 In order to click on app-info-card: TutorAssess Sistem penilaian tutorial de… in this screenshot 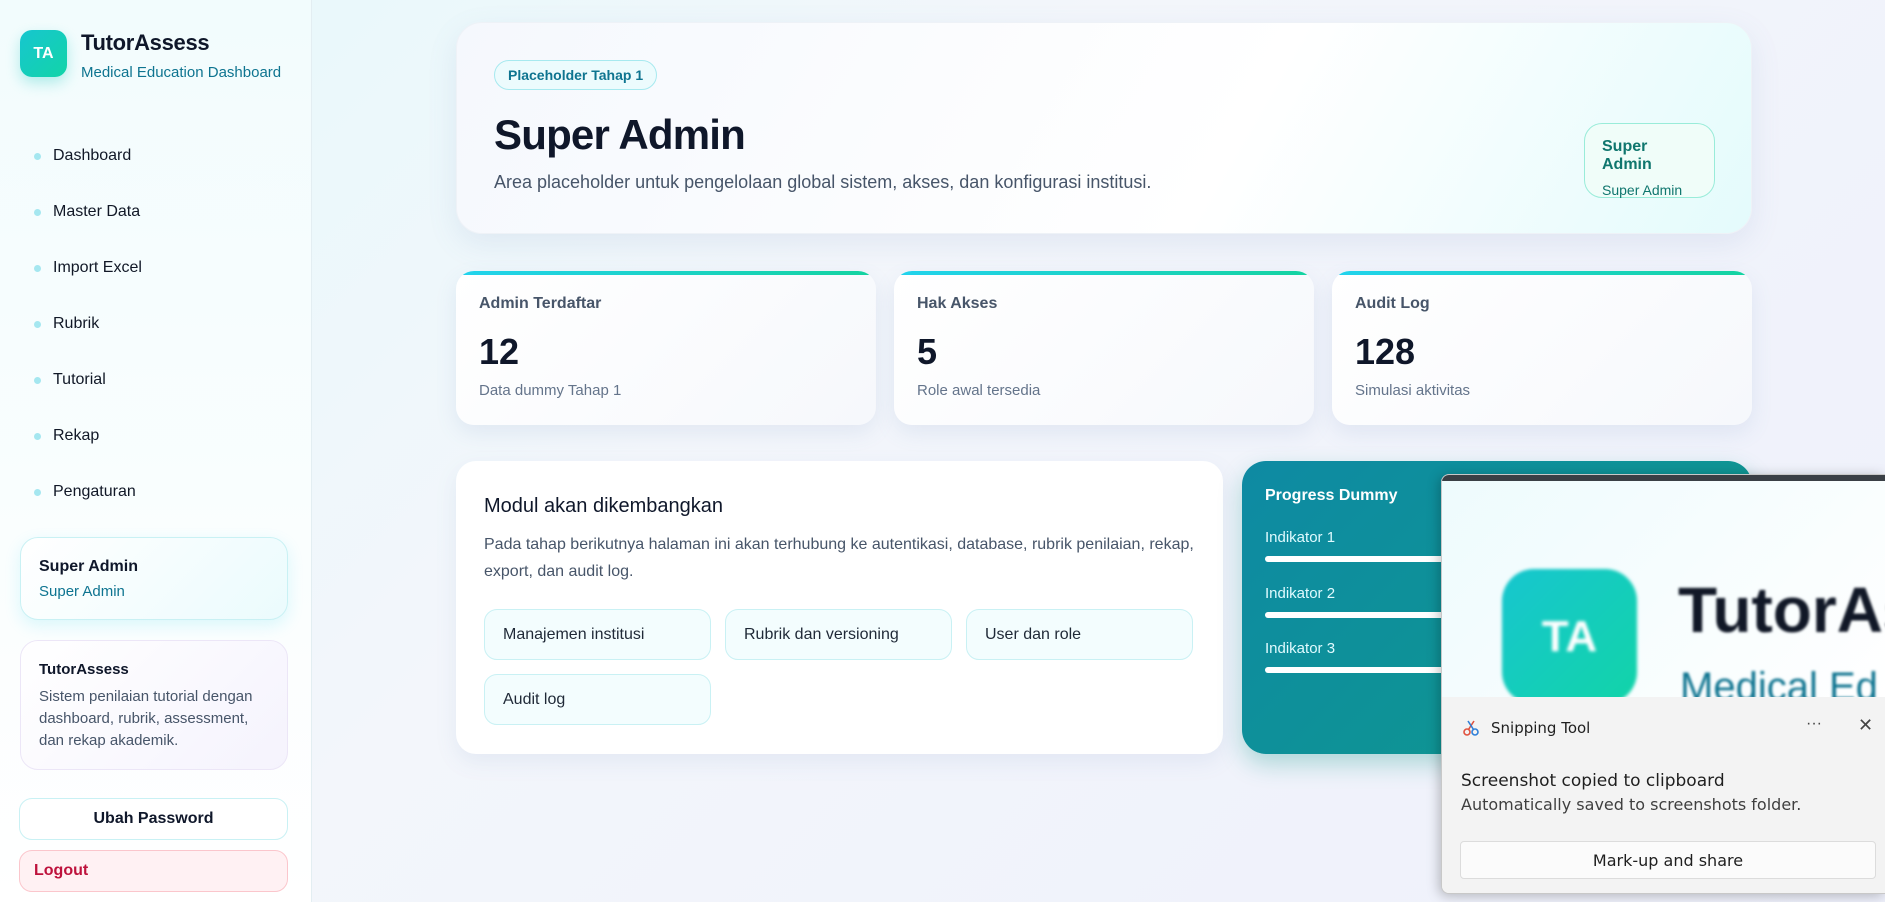, I will do `click(154, 705)`.